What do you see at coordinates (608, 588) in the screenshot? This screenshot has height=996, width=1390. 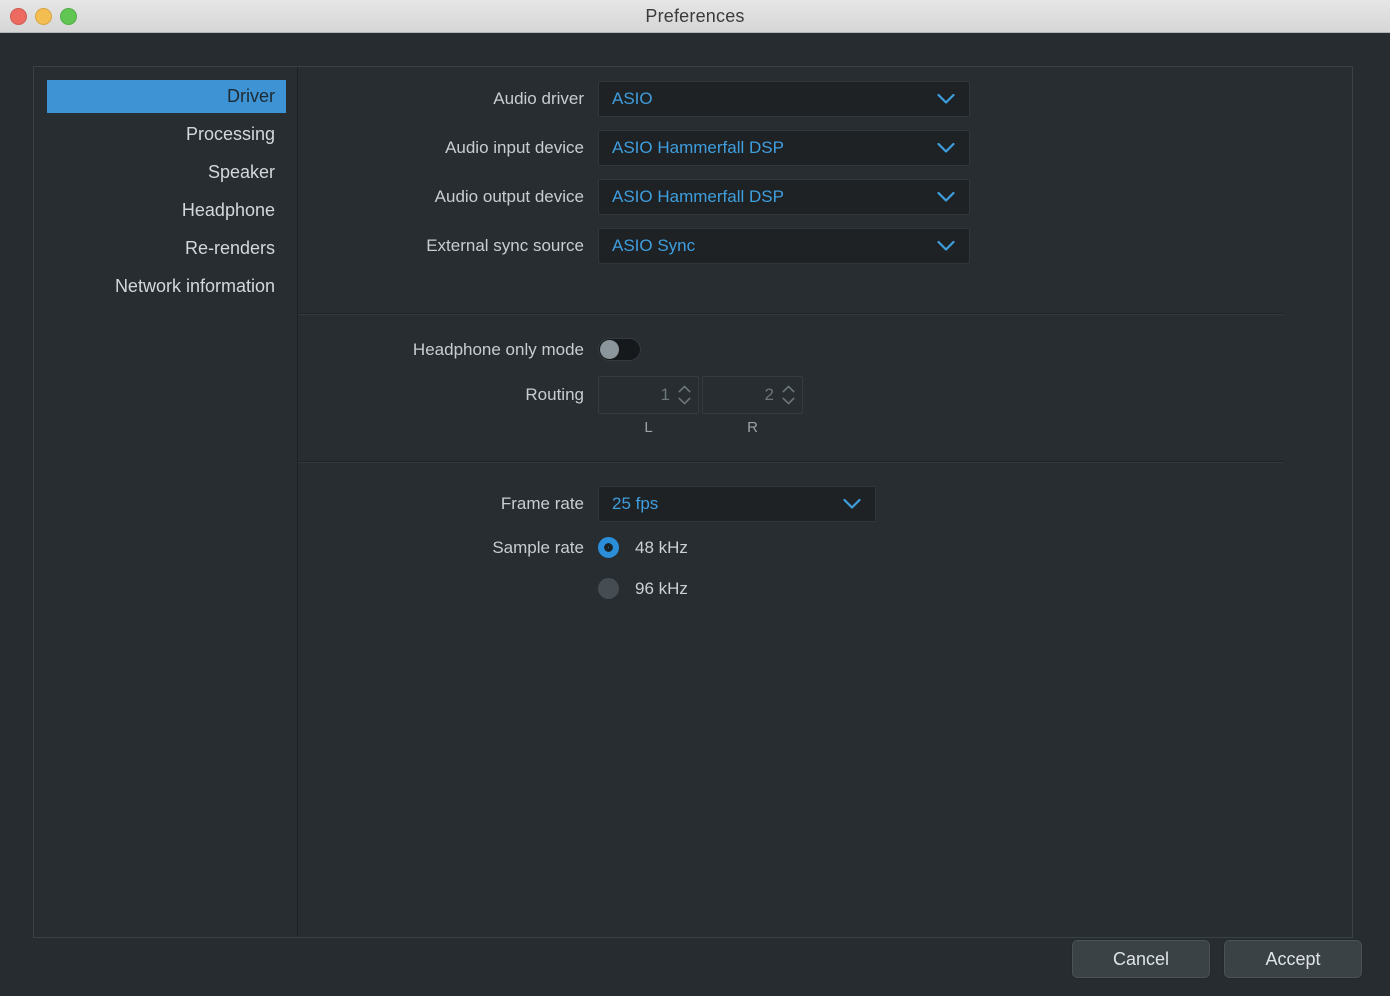 I see `radio-unselected-icon` at bounding box center [608, 588].